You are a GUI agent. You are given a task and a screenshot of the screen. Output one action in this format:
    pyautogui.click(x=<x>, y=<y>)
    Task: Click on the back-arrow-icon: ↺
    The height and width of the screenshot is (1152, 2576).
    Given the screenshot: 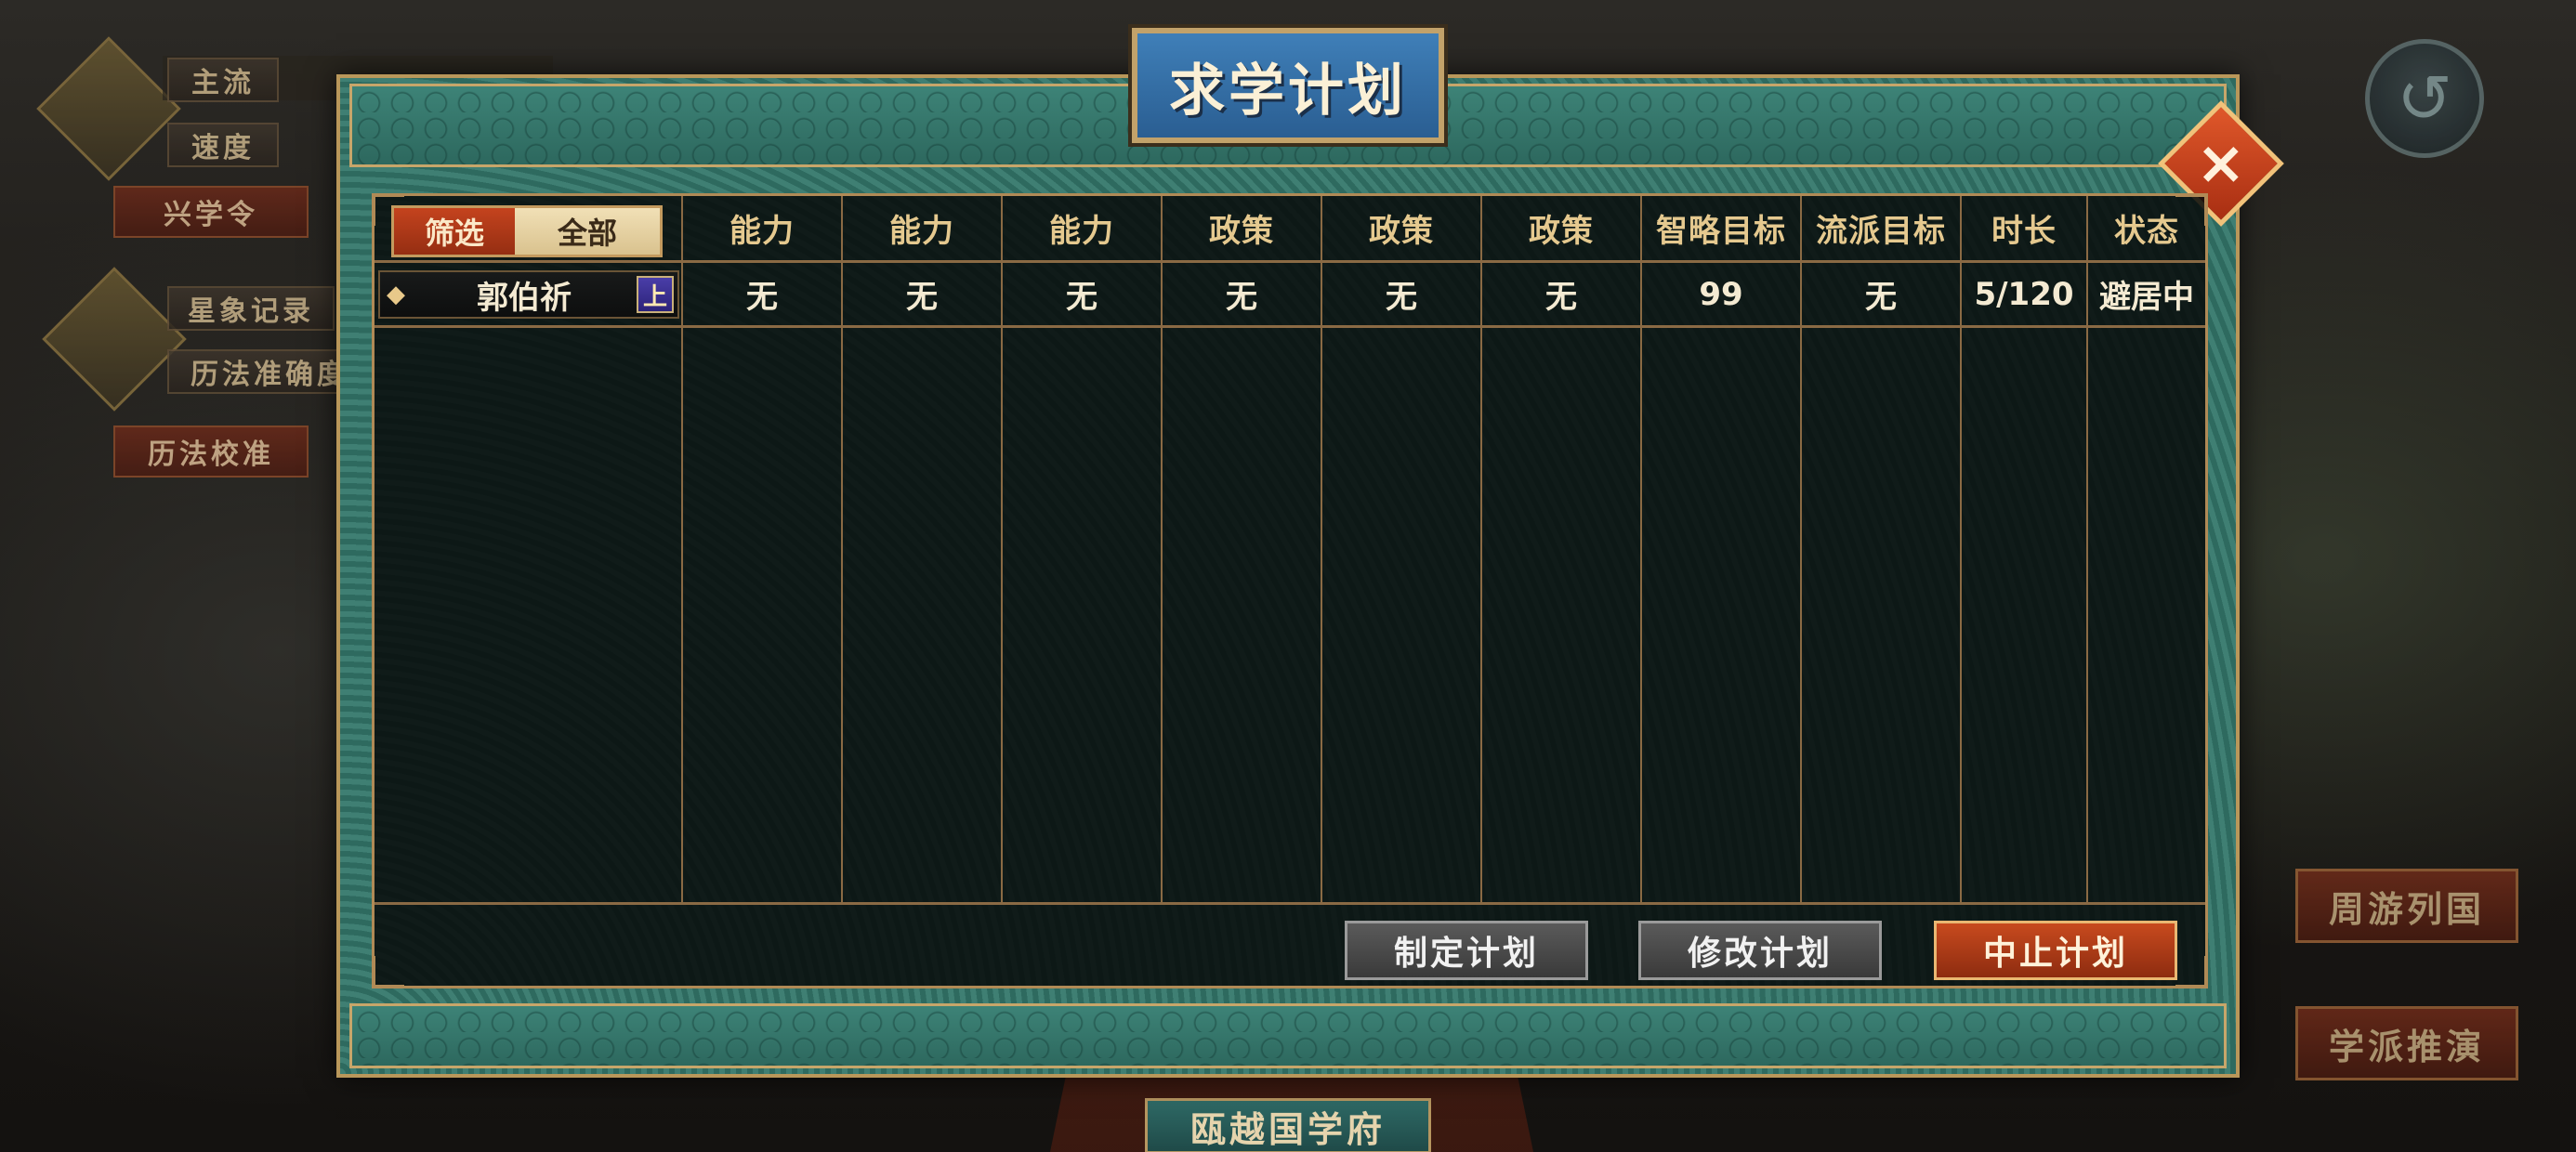 What is the action you would take?
    pyautogui.click(x=2424, y=98)
    